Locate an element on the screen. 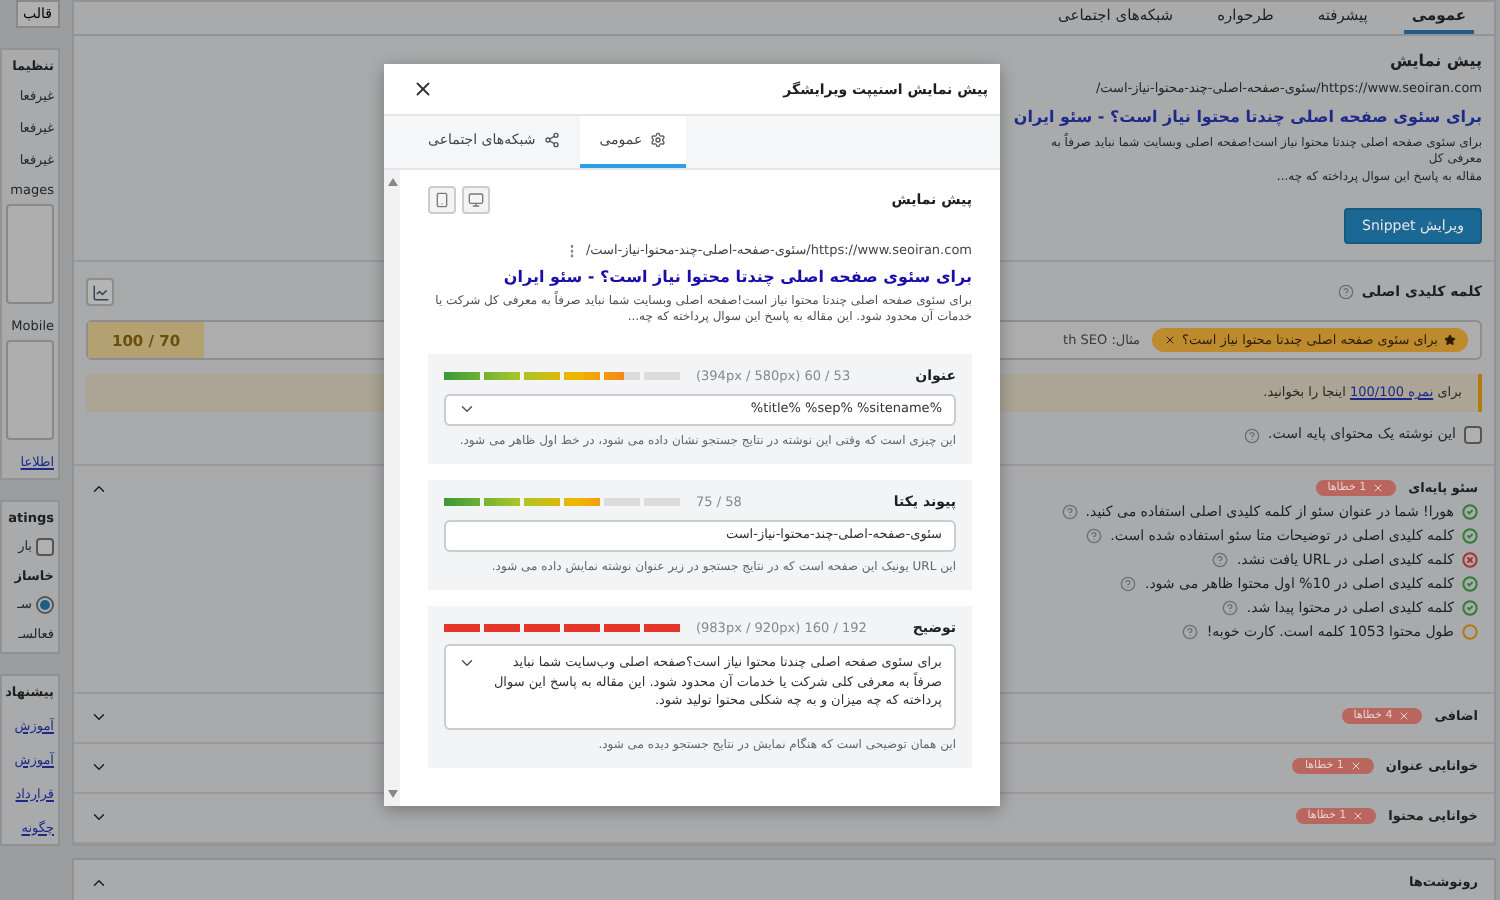  preview-title: پیش نمایش is located at coordinates (1434, 61).